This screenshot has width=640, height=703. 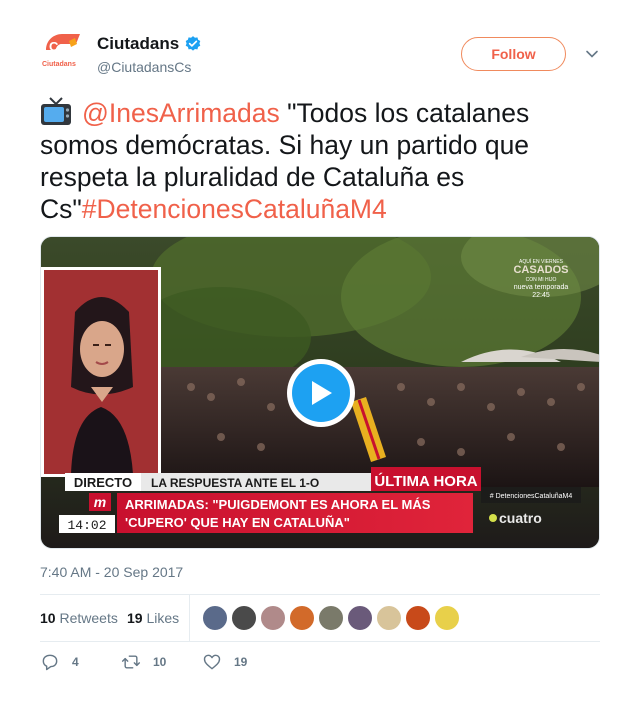 What do you see at coordinates (131, 662) in the screenshot?
I see `retweet-icon` at bounding box center [131, 662].